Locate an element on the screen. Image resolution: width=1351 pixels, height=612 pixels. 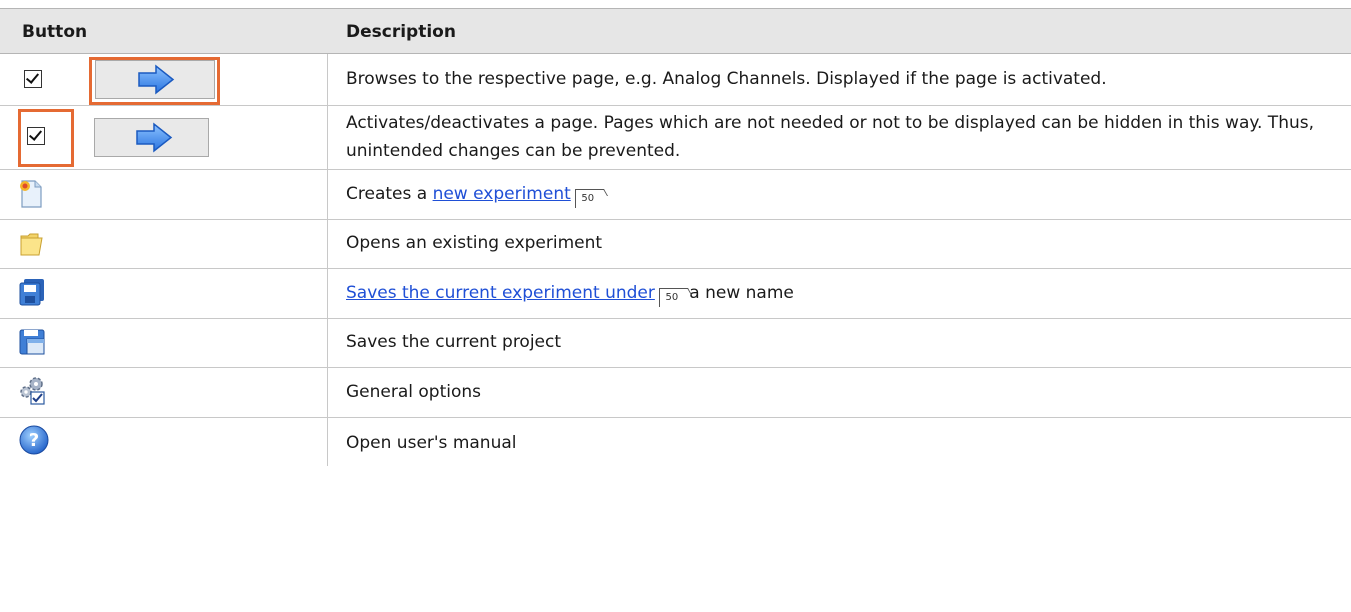
checkbox-checked is located at coordinates (33, 79).